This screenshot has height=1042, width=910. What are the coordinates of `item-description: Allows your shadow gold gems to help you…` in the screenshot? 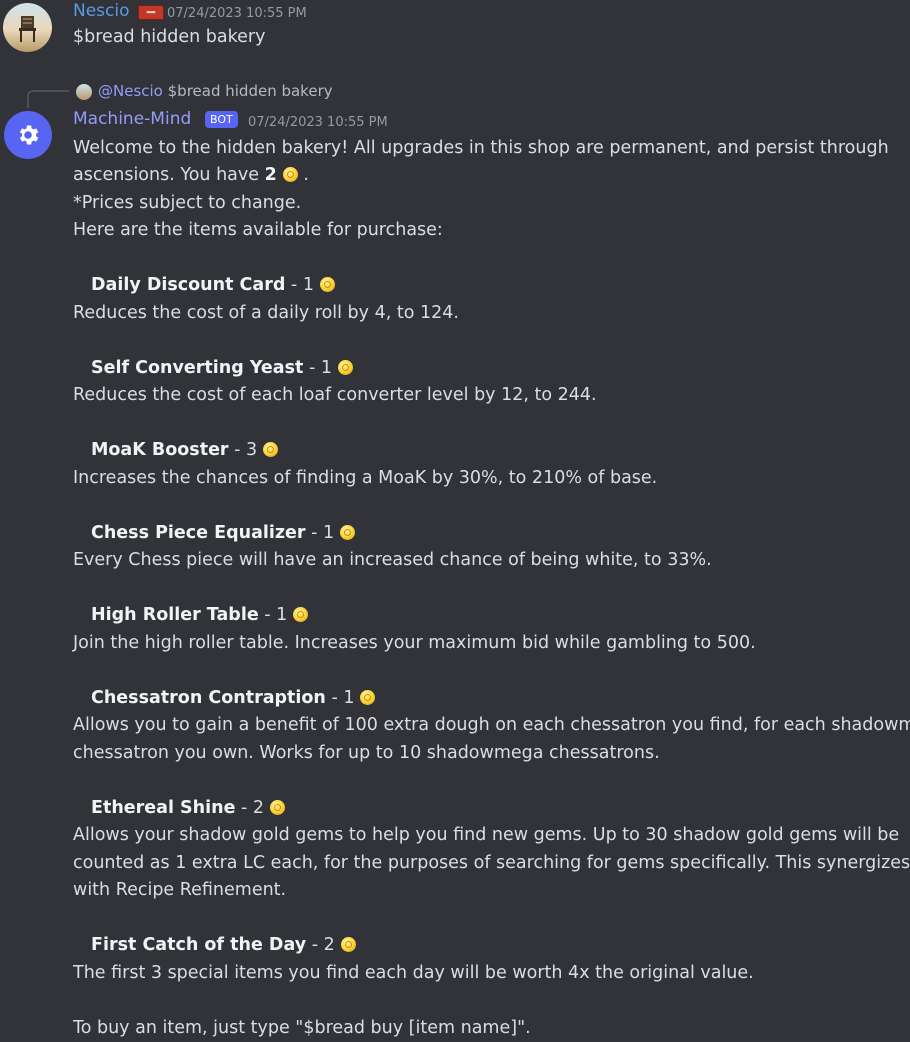 It's located at (486, 835).